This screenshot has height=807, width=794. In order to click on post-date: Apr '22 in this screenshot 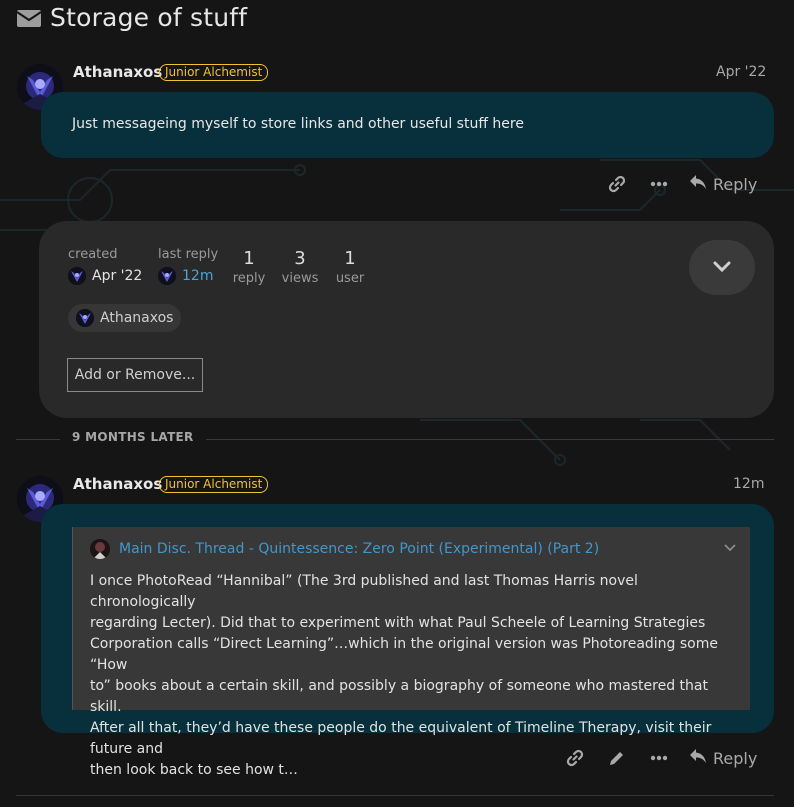, I will do `click(741, 72)`.